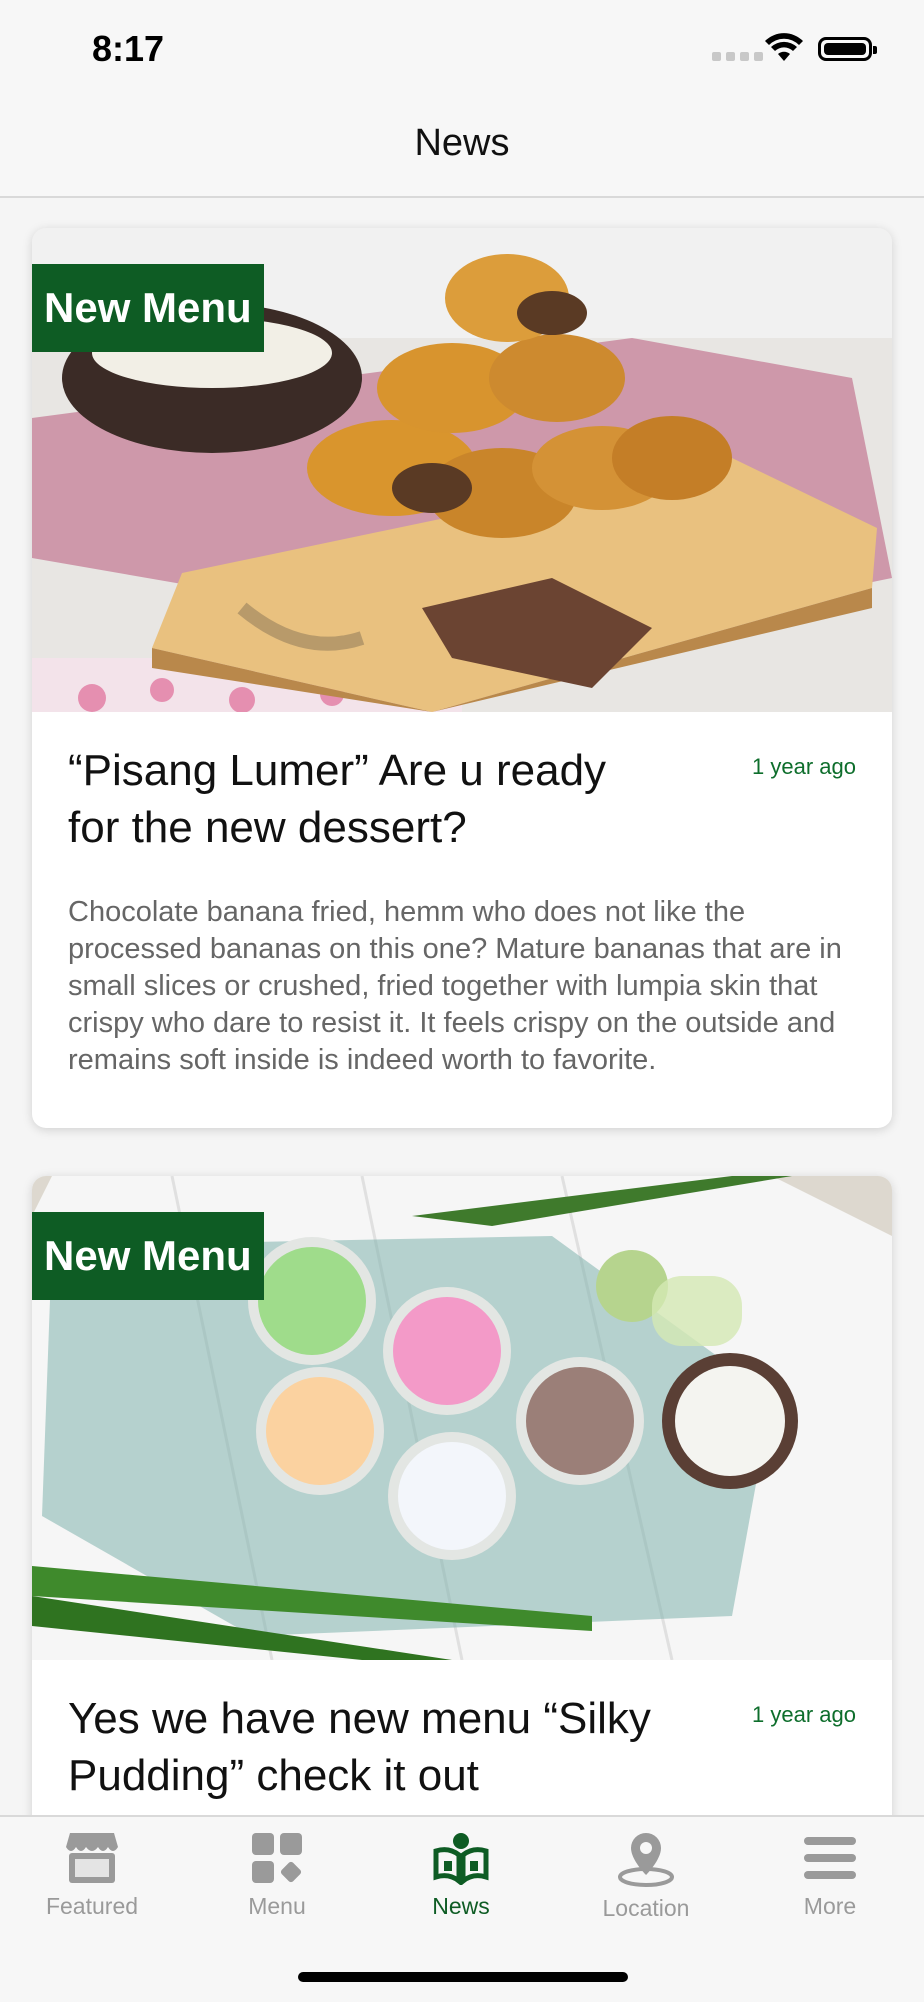  I want to click on tab-label: Menu, so click(277, 1906).